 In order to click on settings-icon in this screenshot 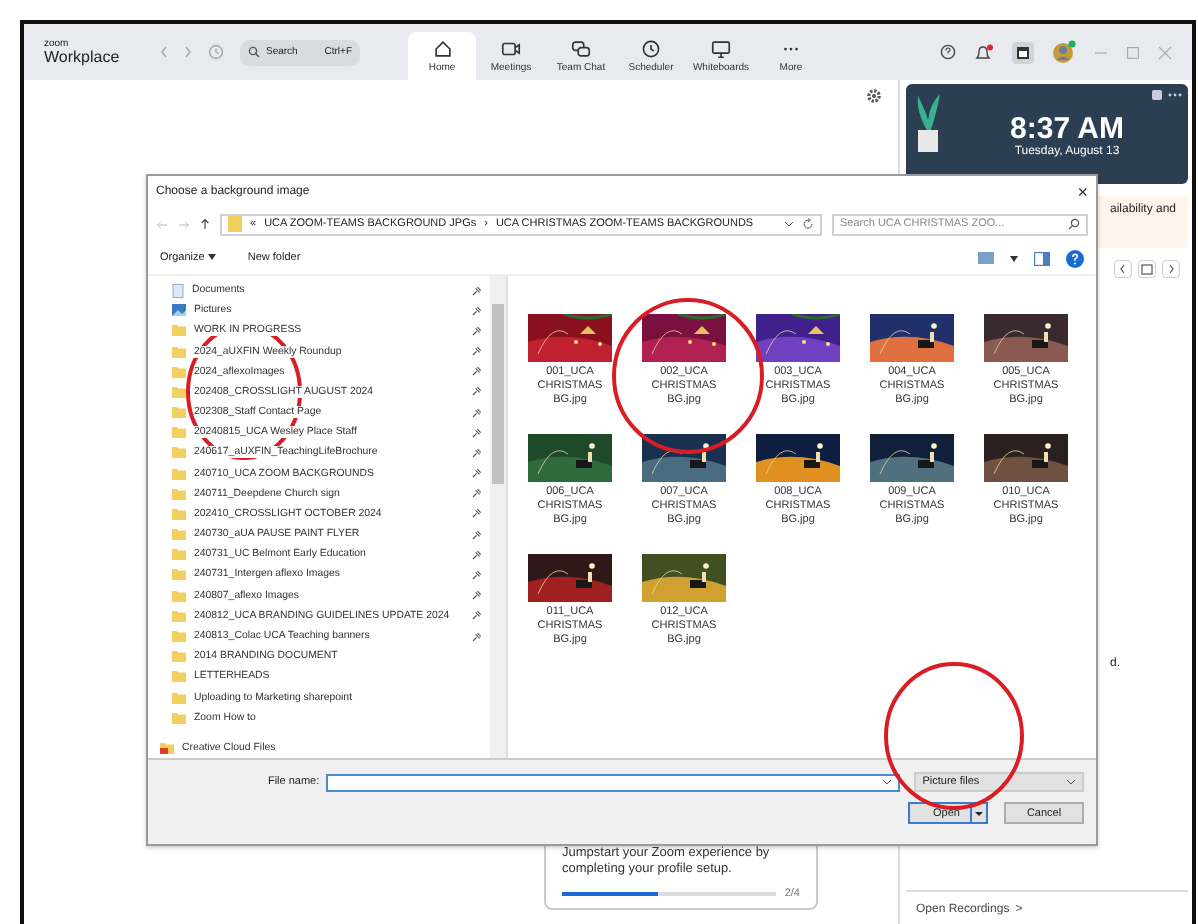, I will do `click(874, 96)`.